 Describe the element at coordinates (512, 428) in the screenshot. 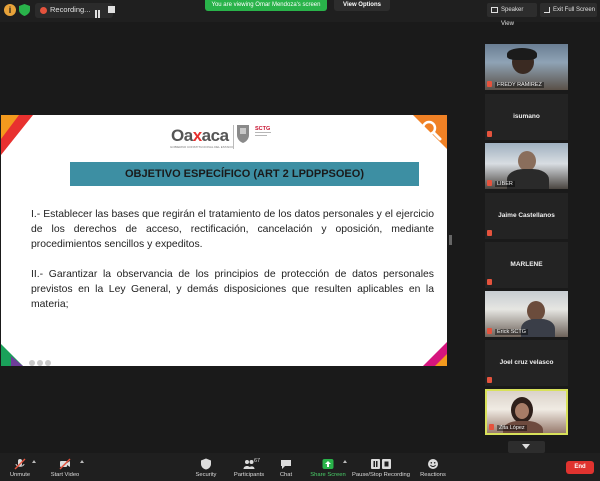

I see `participant-name: Zita López` at that location.